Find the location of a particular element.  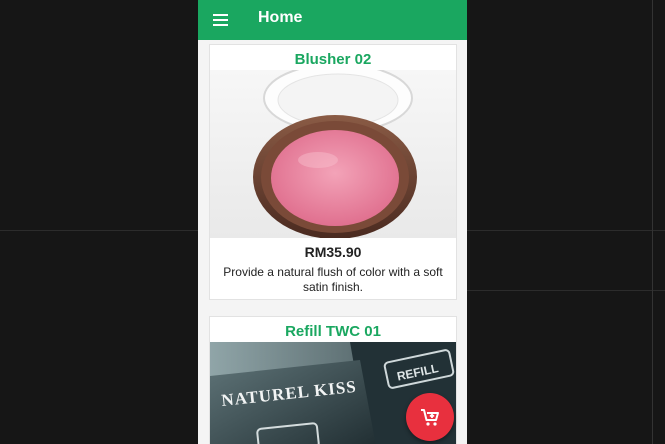

product-price: RM35.90 is located at coordinates (333, 252).